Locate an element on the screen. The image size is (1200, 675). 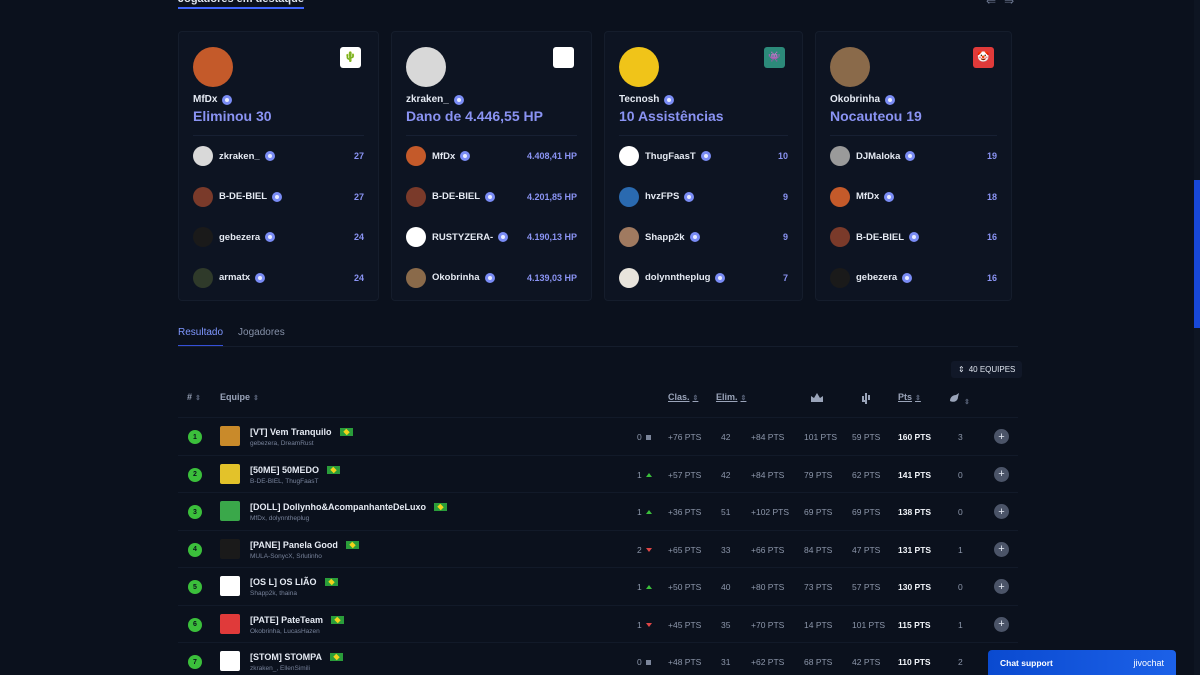
arrow-right-icon: ⇒ is located at coordinates (1009, 4).